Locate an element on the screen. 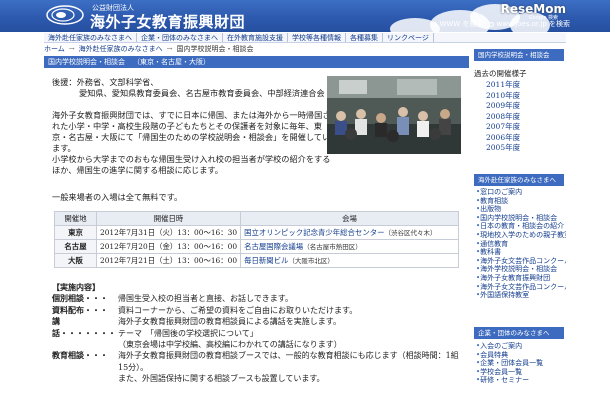 Image resolution: width=610 pixels, height=400 pixels. year-link: 2010年度 is located at coordinates (503, 96).